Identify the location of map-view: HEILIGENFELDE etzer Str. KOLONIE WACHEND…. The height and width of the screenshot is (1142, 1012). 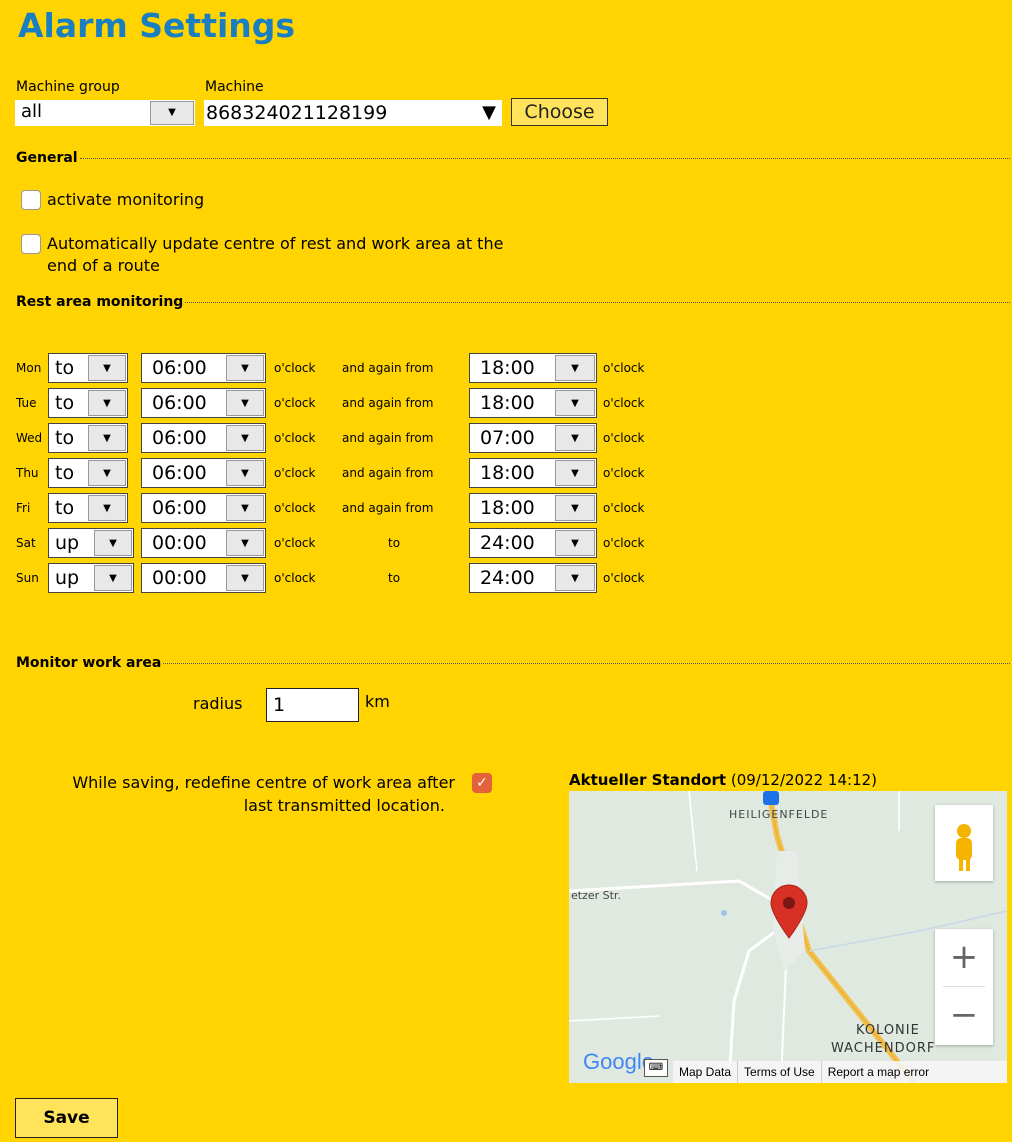
(788, 937).